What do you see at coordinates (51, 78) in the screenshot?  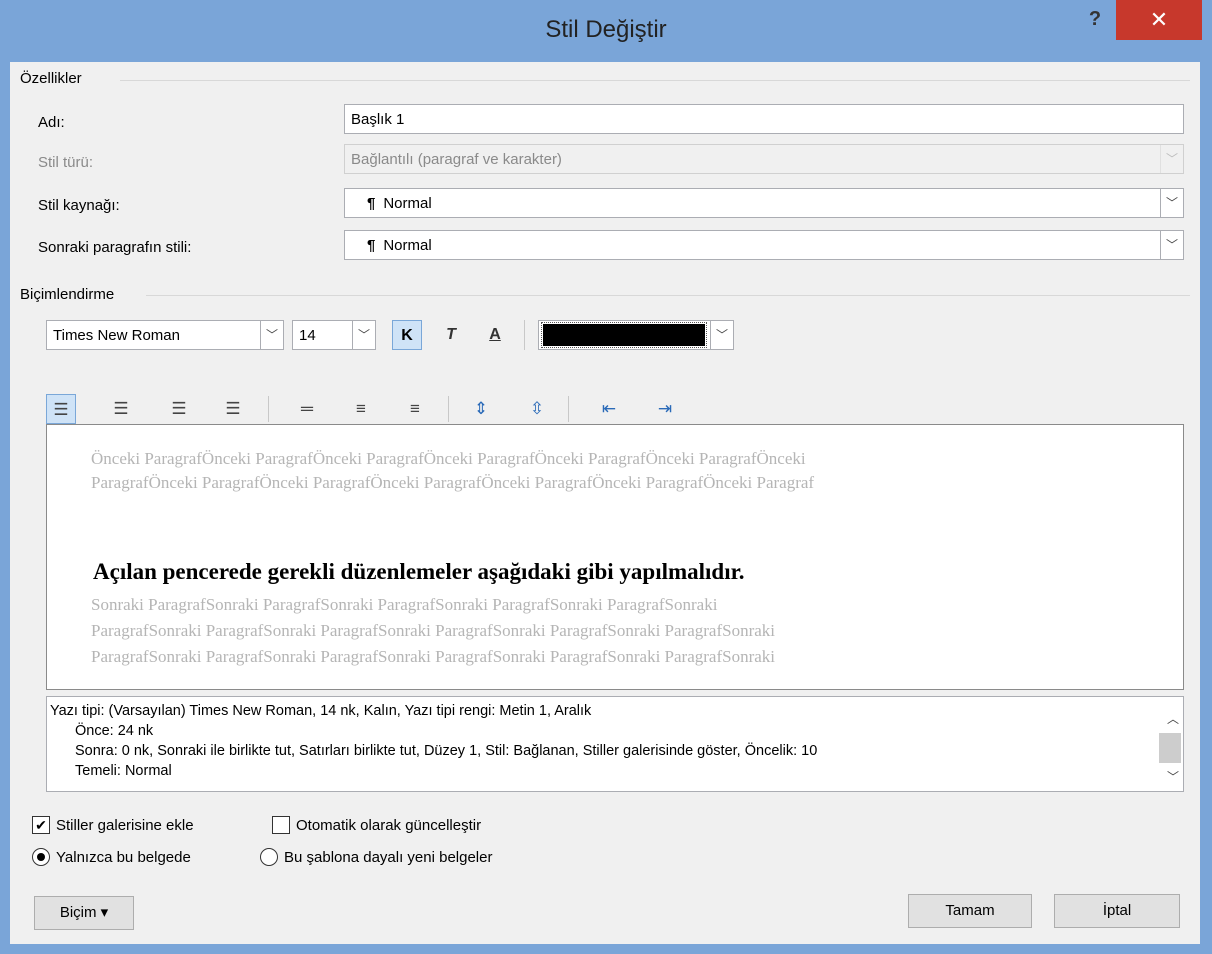 I see `properties-group-label: Özellikler` at bounding box center [51, 78].